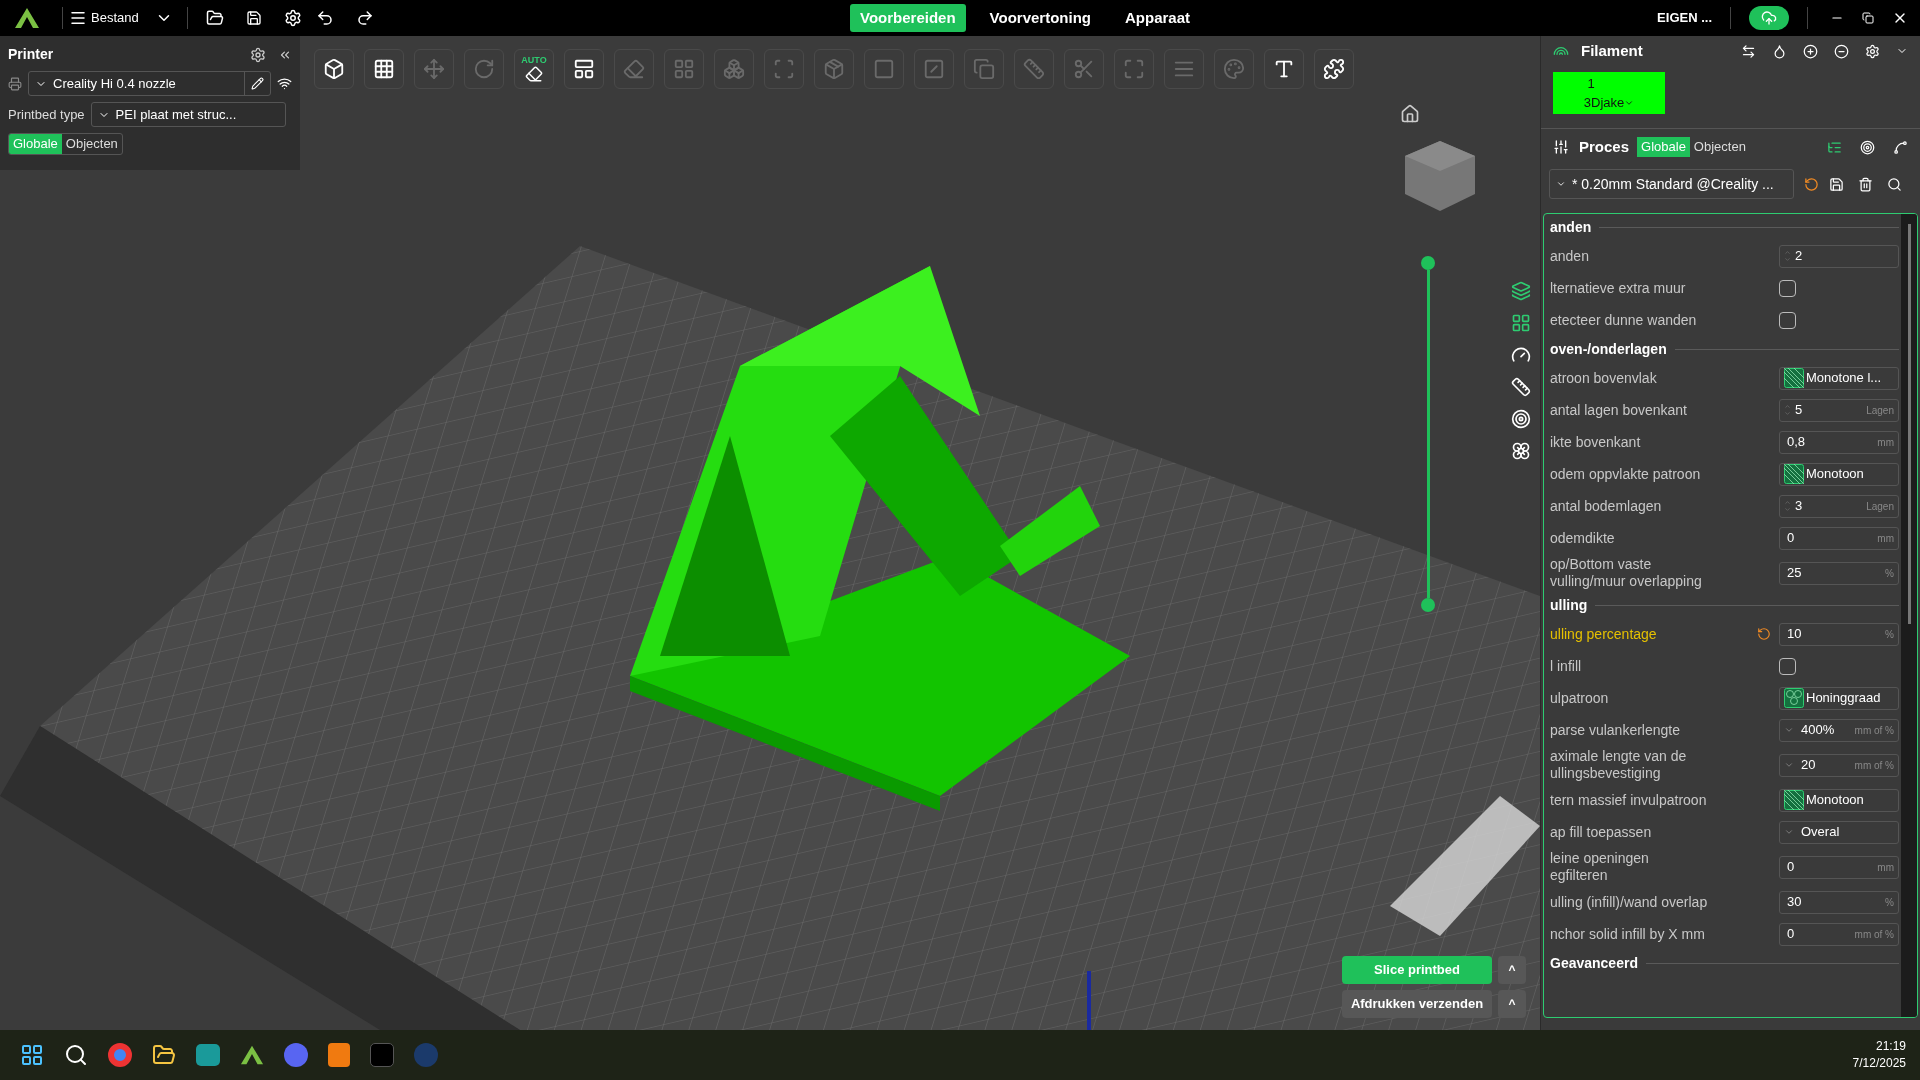 The image size is (1920, 1080). Describe the element at coordinates (1839, 698) in the screenshot. I see `pattern-dropdown: Honinggraad` at that location.